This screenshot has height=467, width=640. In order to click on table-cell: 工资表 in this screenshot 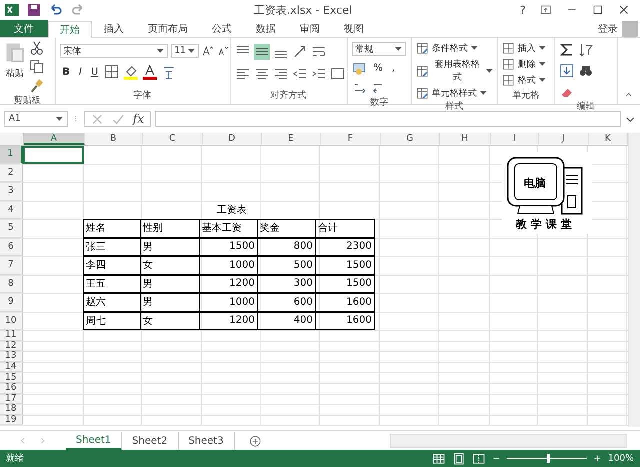, I will do `click(232, 210)`.